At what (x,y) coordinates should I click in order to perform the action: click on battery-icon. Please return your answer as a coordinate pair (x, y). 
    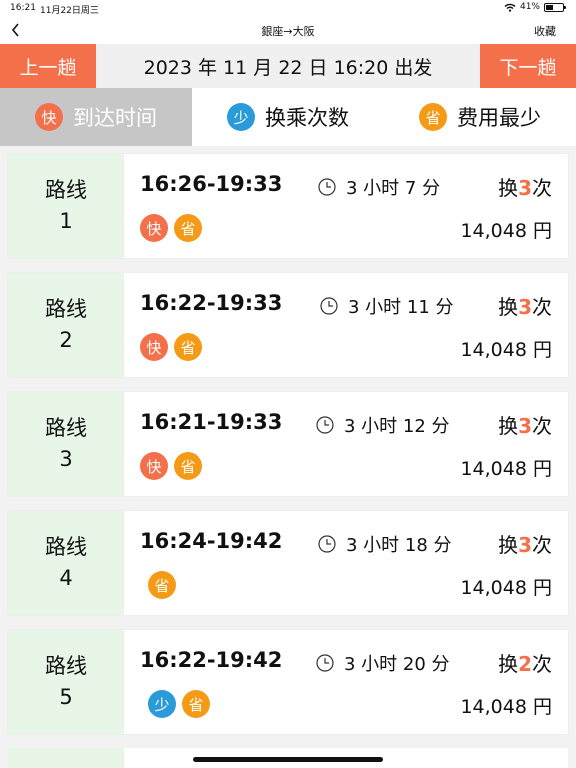
    Looking at the image, I should click on (555, 7).